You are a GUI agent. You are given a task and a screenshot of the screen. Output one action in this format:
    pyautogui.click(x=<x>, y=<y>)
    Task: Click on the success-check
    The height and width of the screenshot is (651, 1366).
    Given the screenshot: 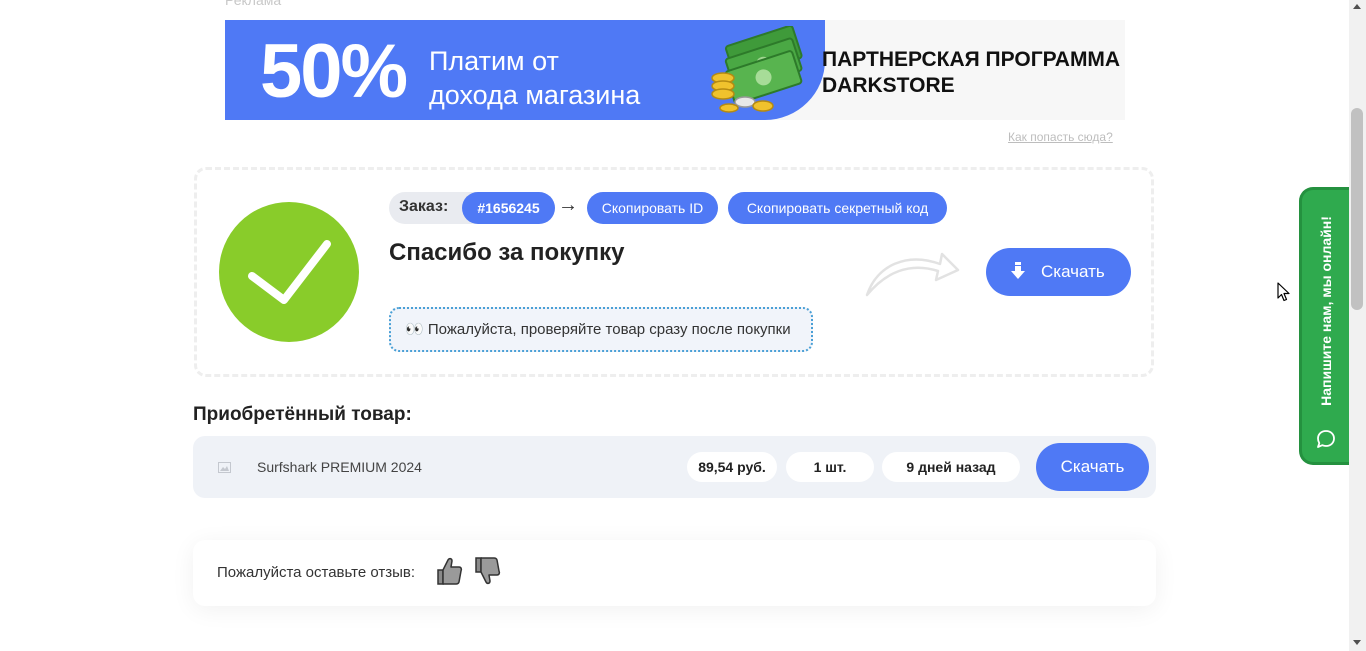 What is the action you would take?
    pyautogui.click(x=289, y=272)
    